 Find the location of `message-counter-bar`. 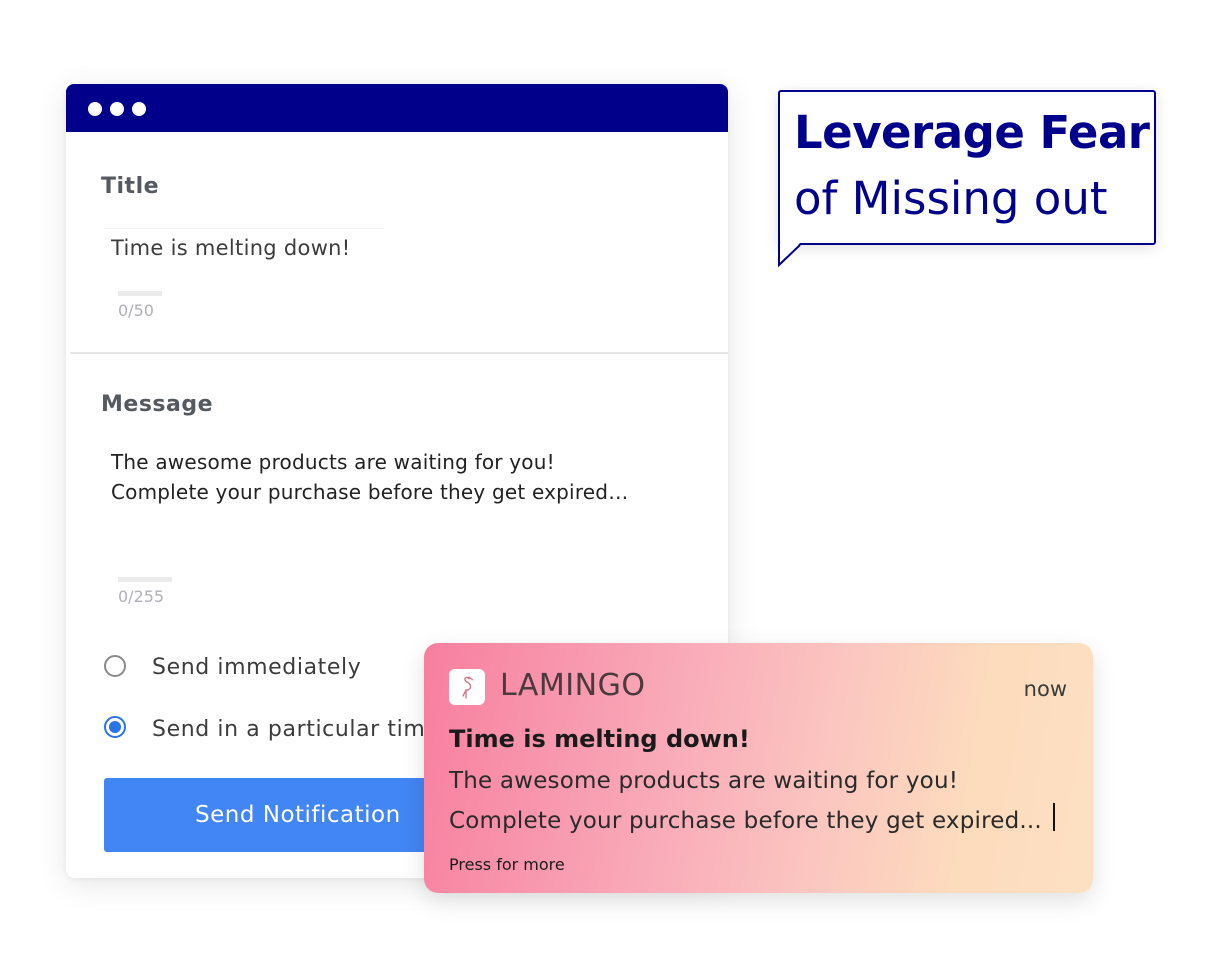

message-counter-bar is located at coordinates (145, 579).